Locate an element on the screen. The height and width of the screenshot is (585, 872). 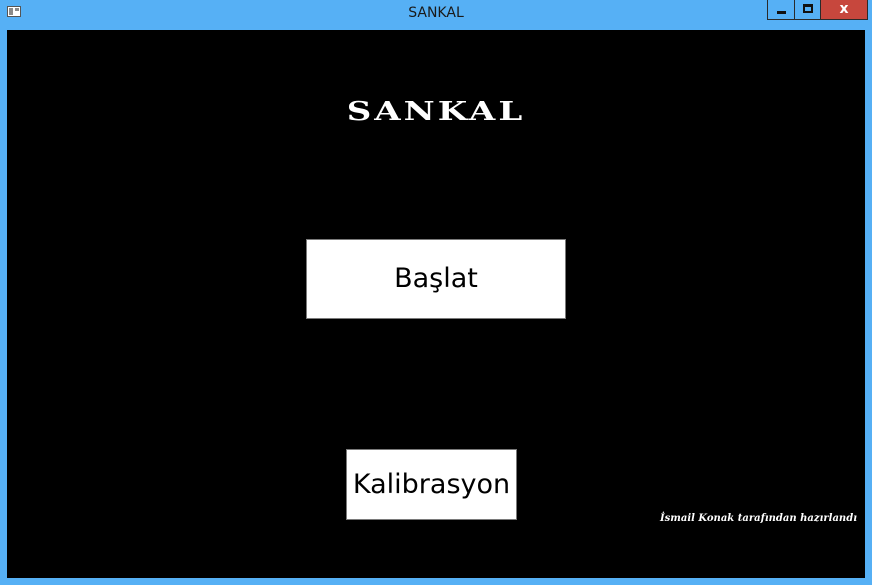
calibration-button: Kalibrasyon is located at coordinates (431, 484).